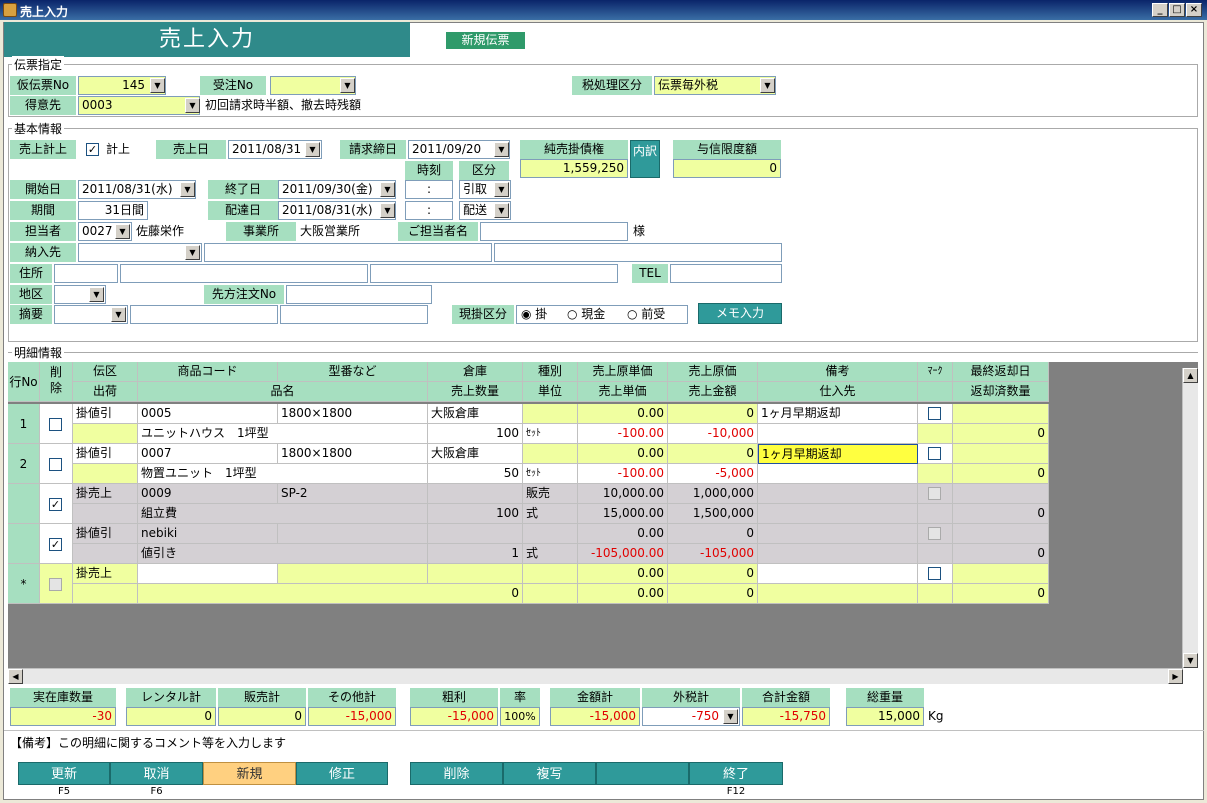 This screenshot has height=803, width=1207. What do you see at coordinates (192, 252) in the screenshot?
I see `ship-to-dropdown-icon: ▼` at bounding box center [192, 252].